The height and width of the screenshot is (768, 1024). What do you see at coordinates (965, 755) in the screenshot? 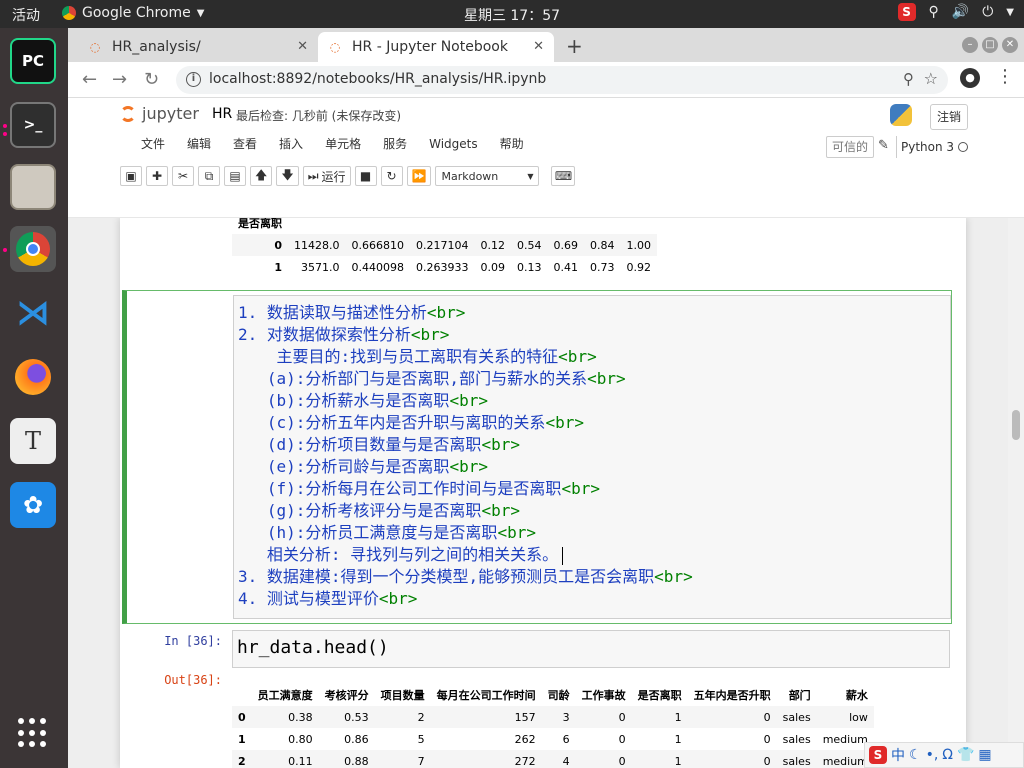
I see `shirt-icon: 👕` at bounding box center [965, 755].